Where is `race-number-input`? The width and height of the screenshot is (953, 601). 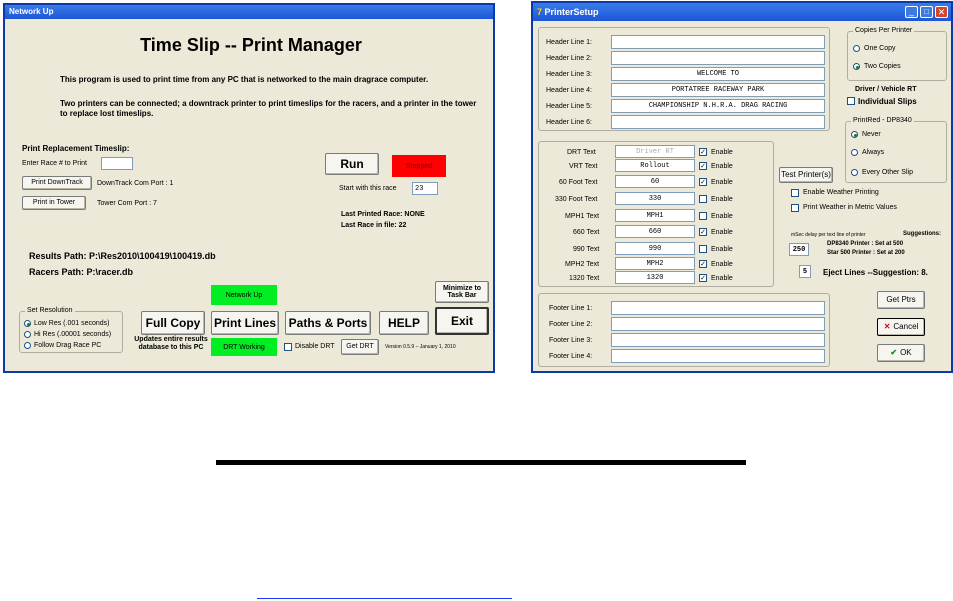 race-number-input is located at coordinates (117, 163).